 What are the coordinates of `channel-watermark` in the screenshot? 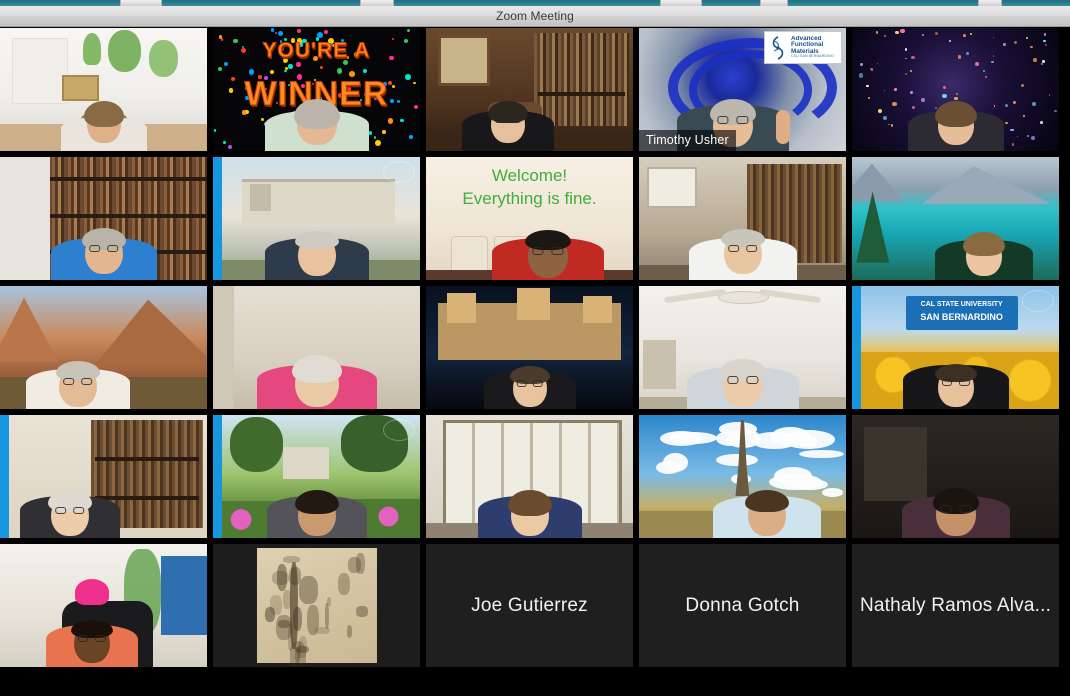 It's located at (1038, 301).